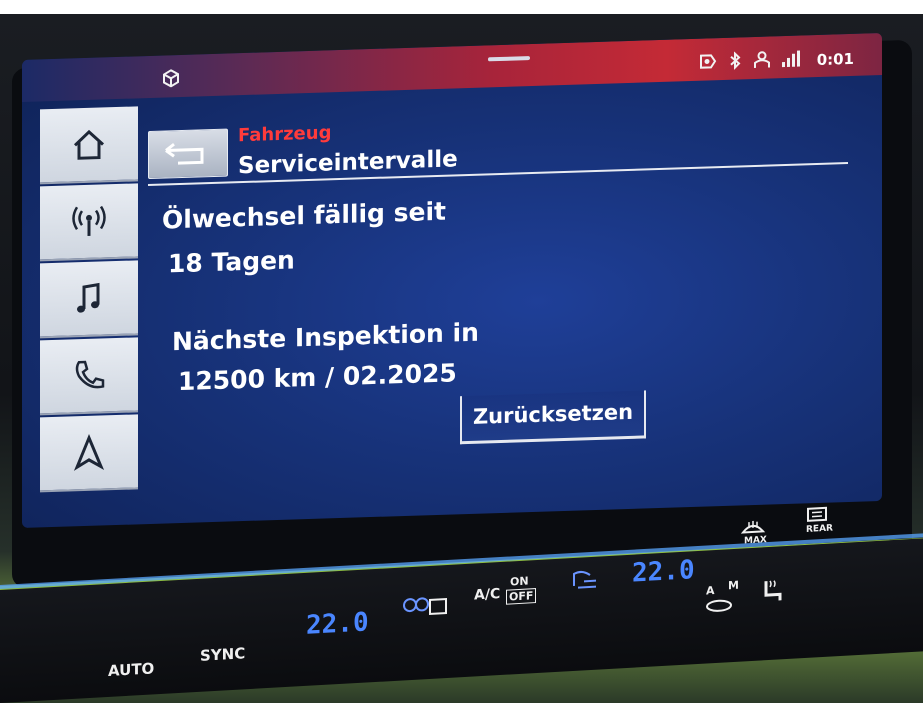 This screenshot has height=703, width=923. I want to click on auto-mode-m-label: M, so click(733, 585).